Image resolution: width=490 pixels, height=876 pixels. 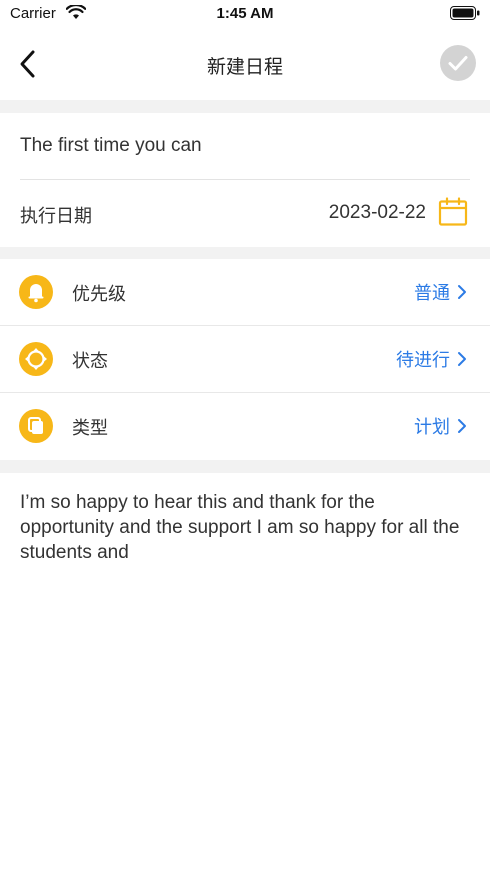 I want to click on checkmark-icon, so click(x=458, y=63).